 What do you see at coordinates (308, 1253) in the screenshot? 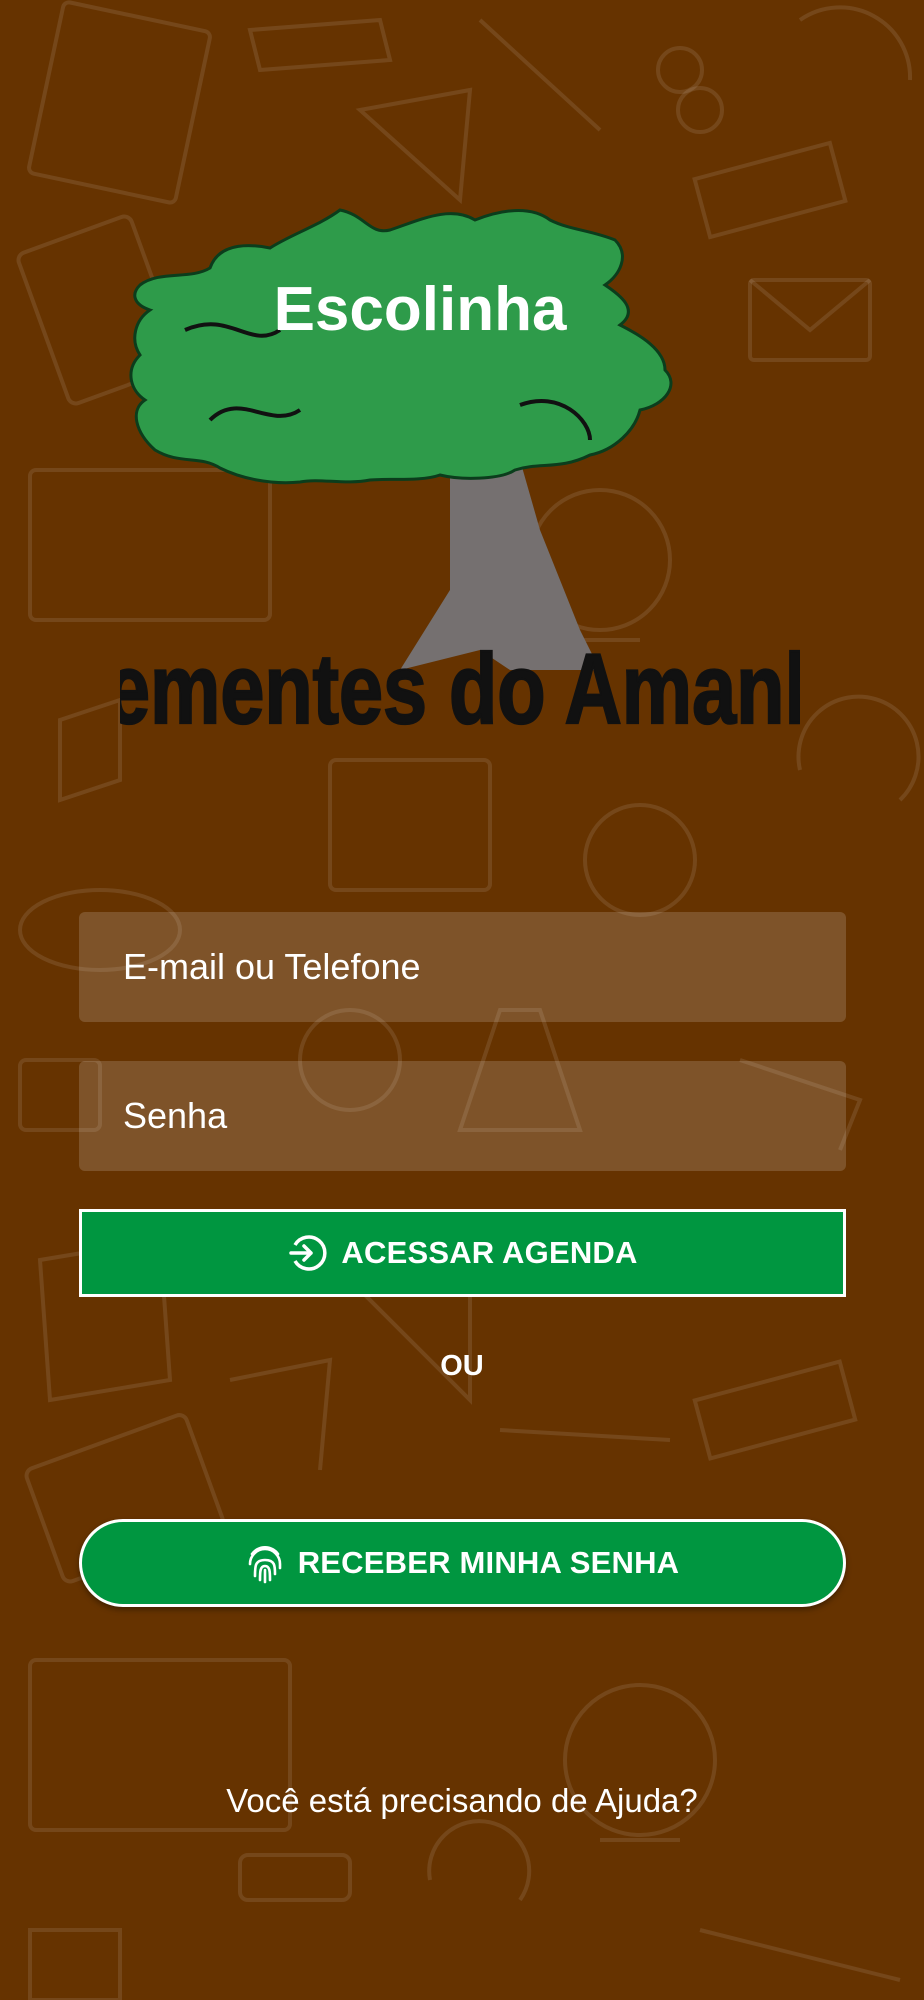
I see `login-arrow-icon` at bounding box center [308, 1253].